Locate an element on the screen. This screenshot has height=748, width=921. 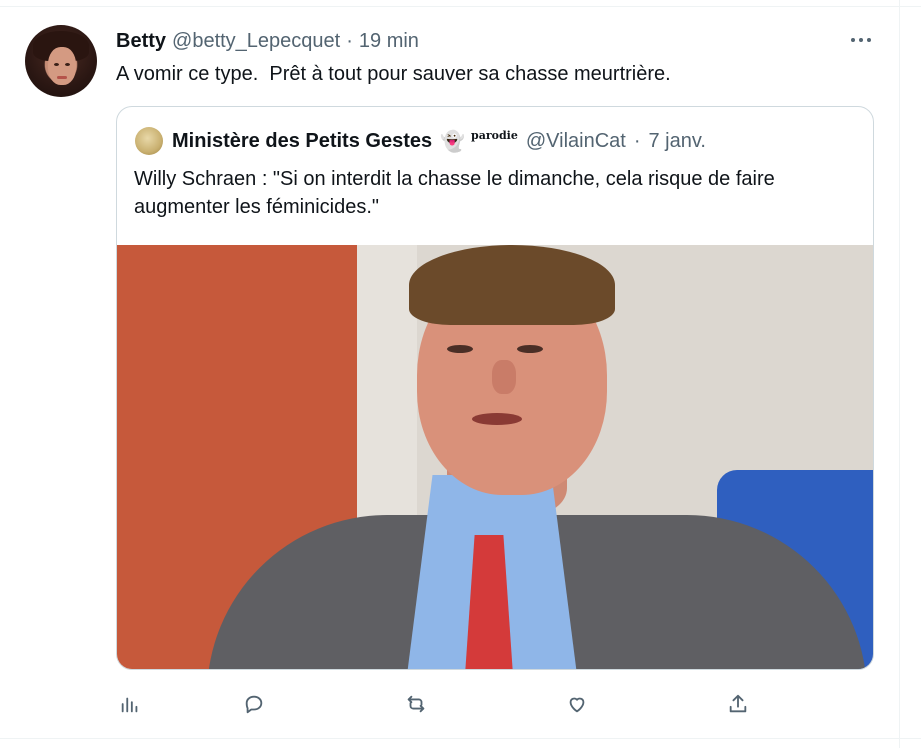
quoted-tweet-time: 7 janv. is located at coordinates (677, 141).